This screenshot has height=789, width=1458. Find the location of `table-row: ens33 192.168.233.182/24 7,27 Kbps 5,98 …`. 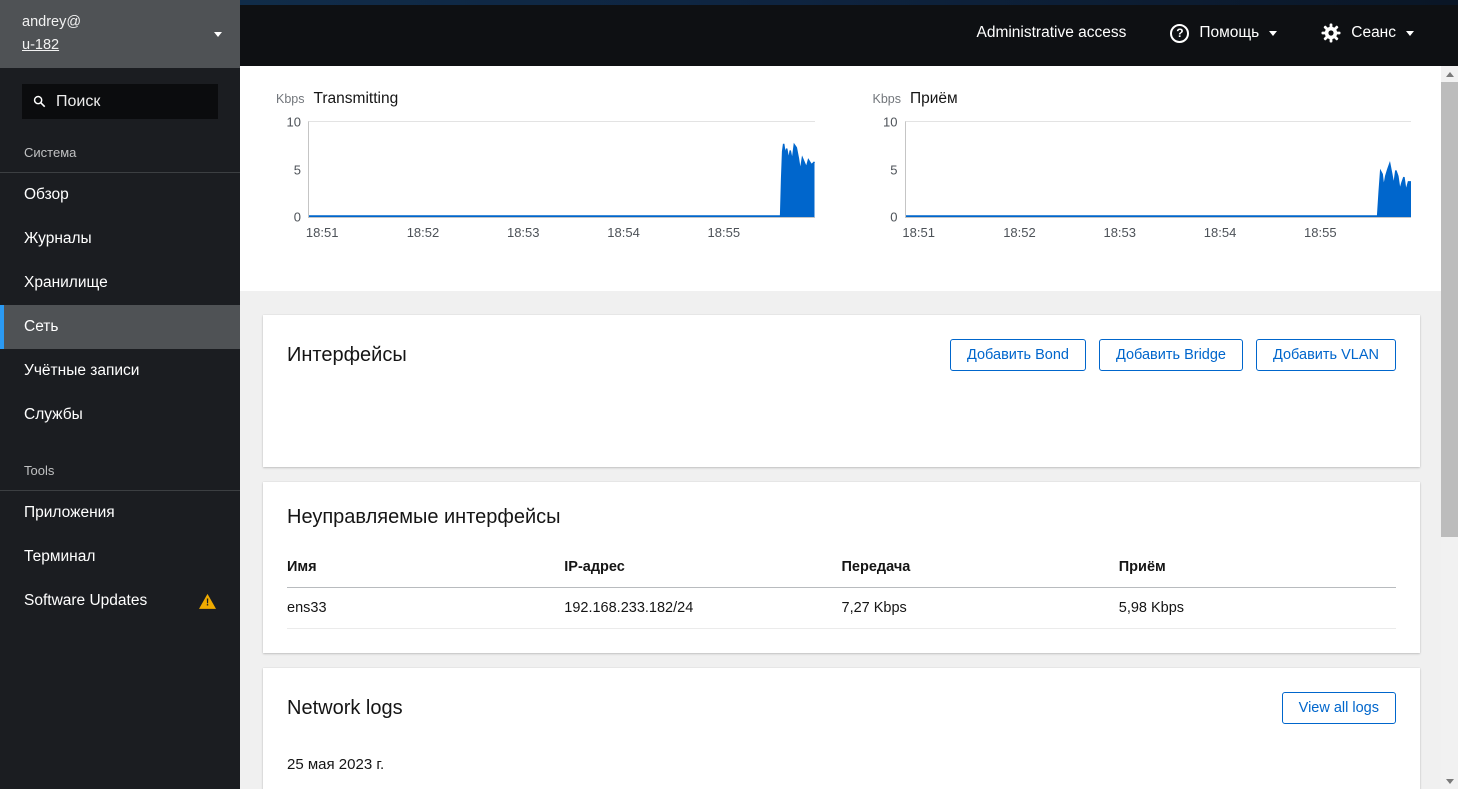

table-row: ens33 192.168.233.182/24 7,27 Kbps 5,98 … is located at coordinates (841, 608).